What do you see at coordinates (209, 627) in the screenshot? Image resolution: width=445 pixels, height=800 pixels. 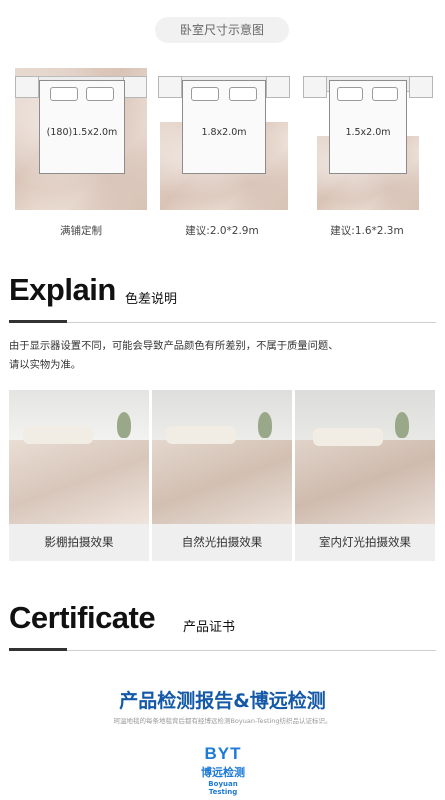 I see `certificate-subheading: 产品证书` at bounding box center [209, 627].